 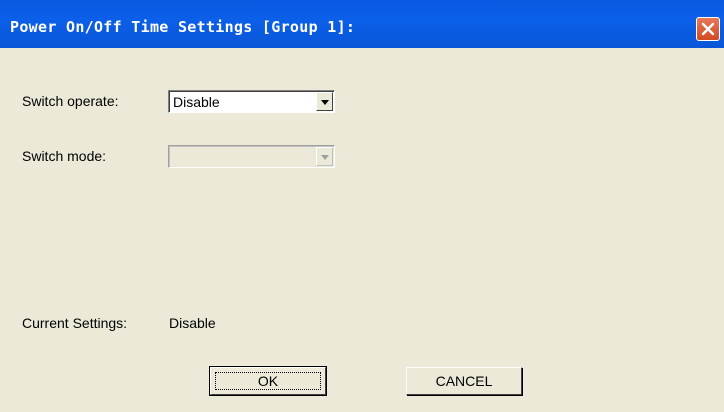 I want to click on window-title: Power On/Off Time Settings [Group 1]:, so click(x=183, y=27).